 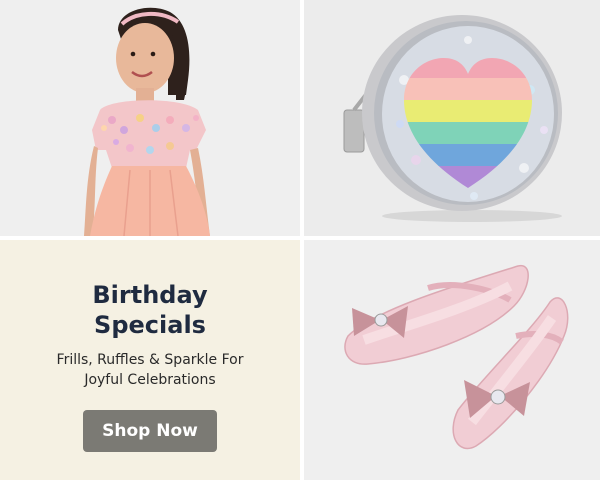 What do you see at coordinates (150, 431) in the screenshot?
I see `shop-now-button: Shop Now` at bounding box center [150, 431].